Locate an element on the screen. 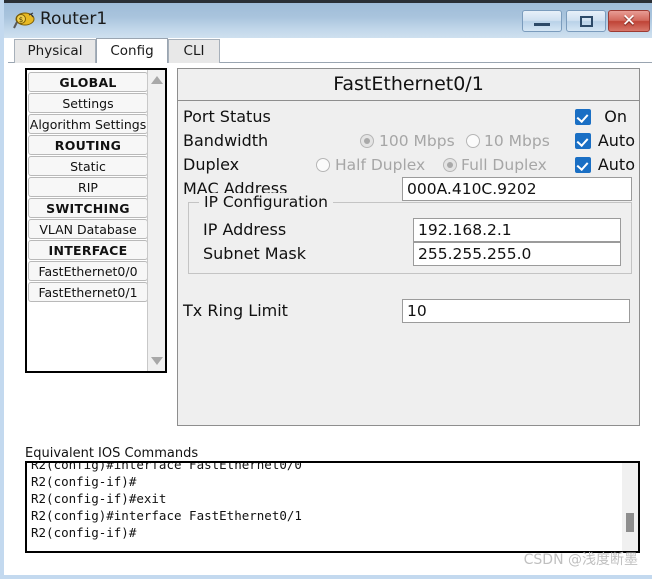 This screenshot has width=652, height=579. port-status-row: Port Status On is located at coordinates (408, 117).